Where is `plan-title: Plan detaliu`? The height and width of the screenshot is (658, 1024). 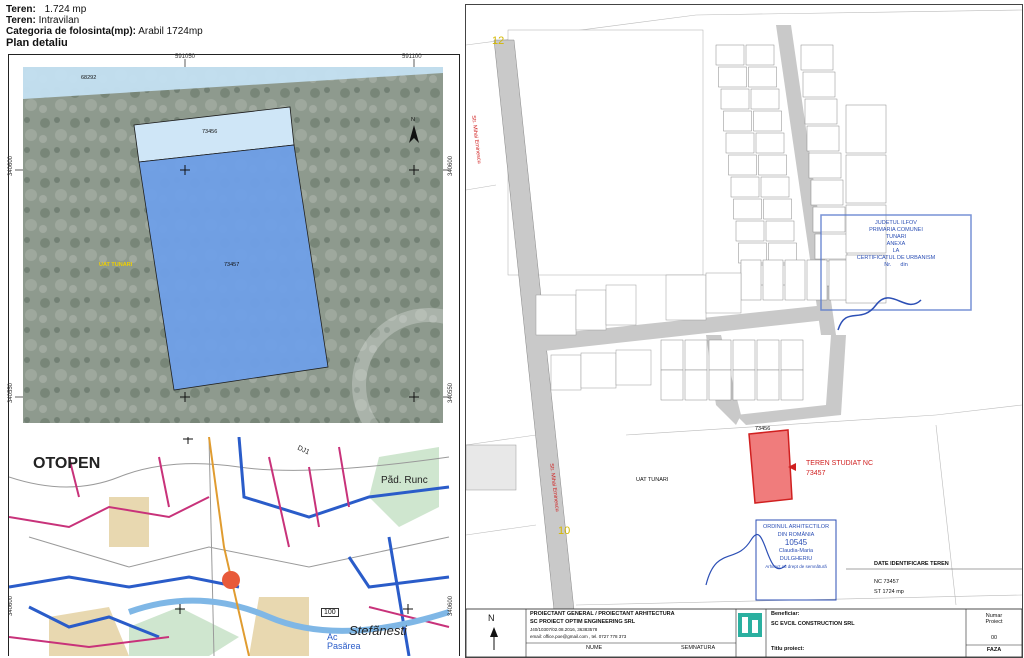
plan-title: Plan detaliu is located at coordinates (37, 43).